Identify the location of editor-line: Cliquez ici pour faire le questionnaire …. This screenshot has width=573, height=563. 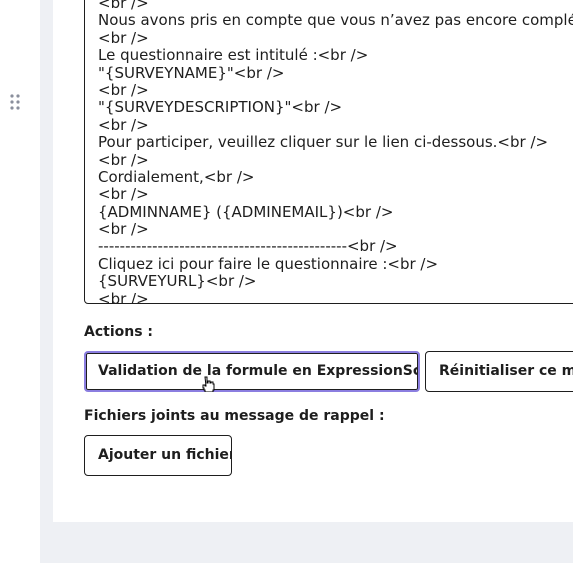
(268, 263).